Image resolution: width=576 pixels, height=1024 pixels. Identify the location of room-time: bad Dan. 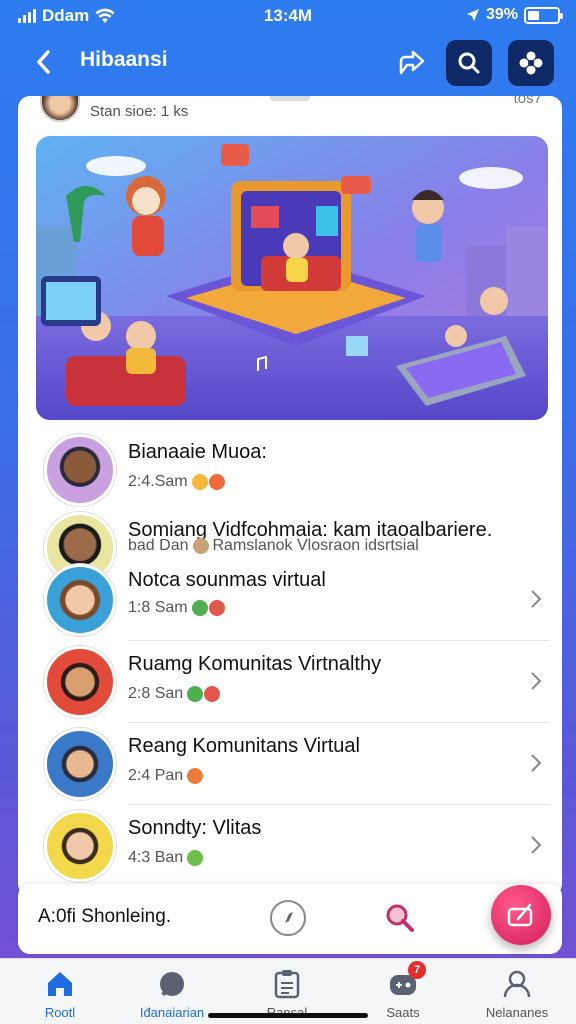
(158, 545).